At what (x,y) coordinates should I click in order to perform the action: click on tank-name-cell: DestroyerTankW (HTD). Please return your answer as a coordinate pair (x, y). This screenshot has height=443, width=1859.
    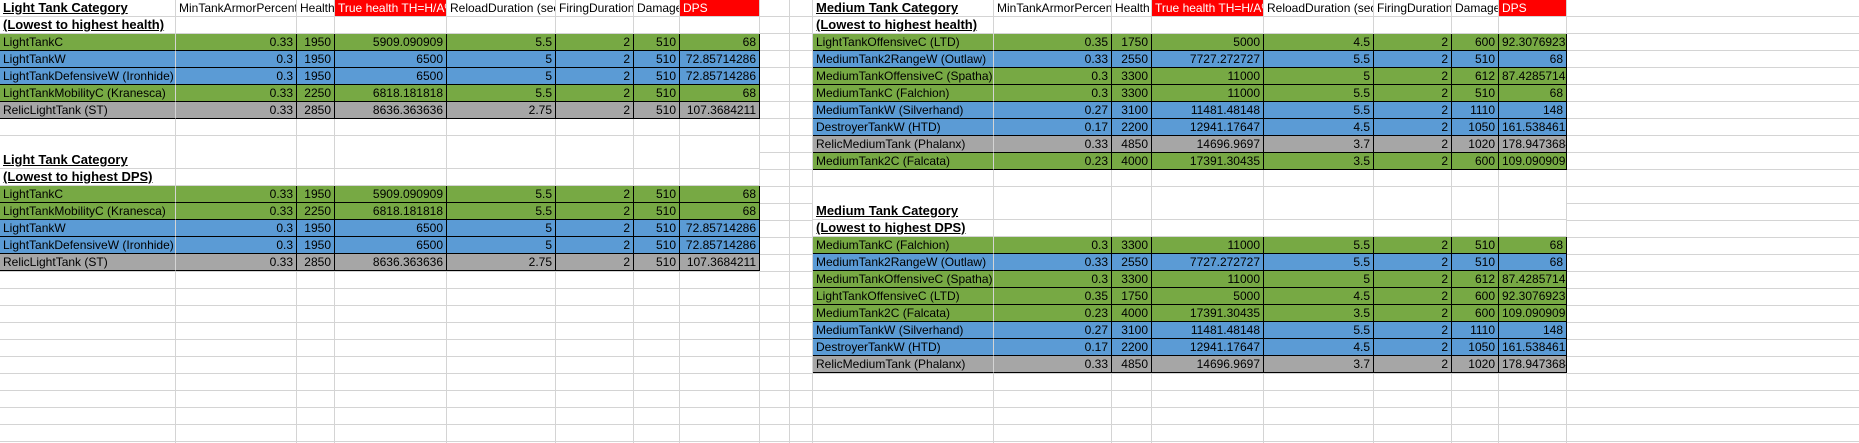
    Looking at the image, I should click on (903, 347).